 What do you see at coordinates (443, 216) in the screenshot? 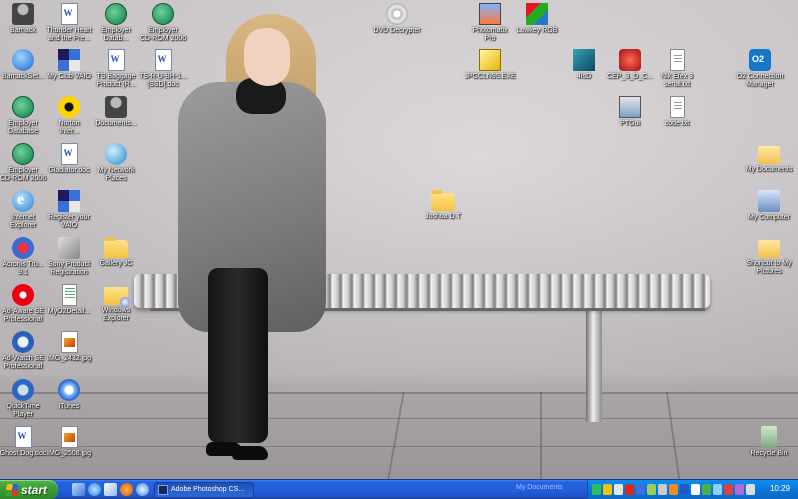
I see `icon-label: Joshua D.T` at bounding box center [443, 216].